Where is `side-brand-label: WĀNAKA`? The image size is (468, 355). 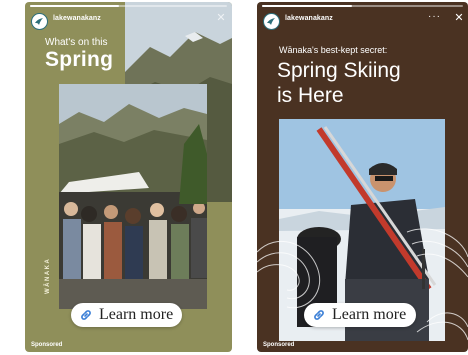
side-brand-label: WĀNAKA is located at coordinates (48, 275).